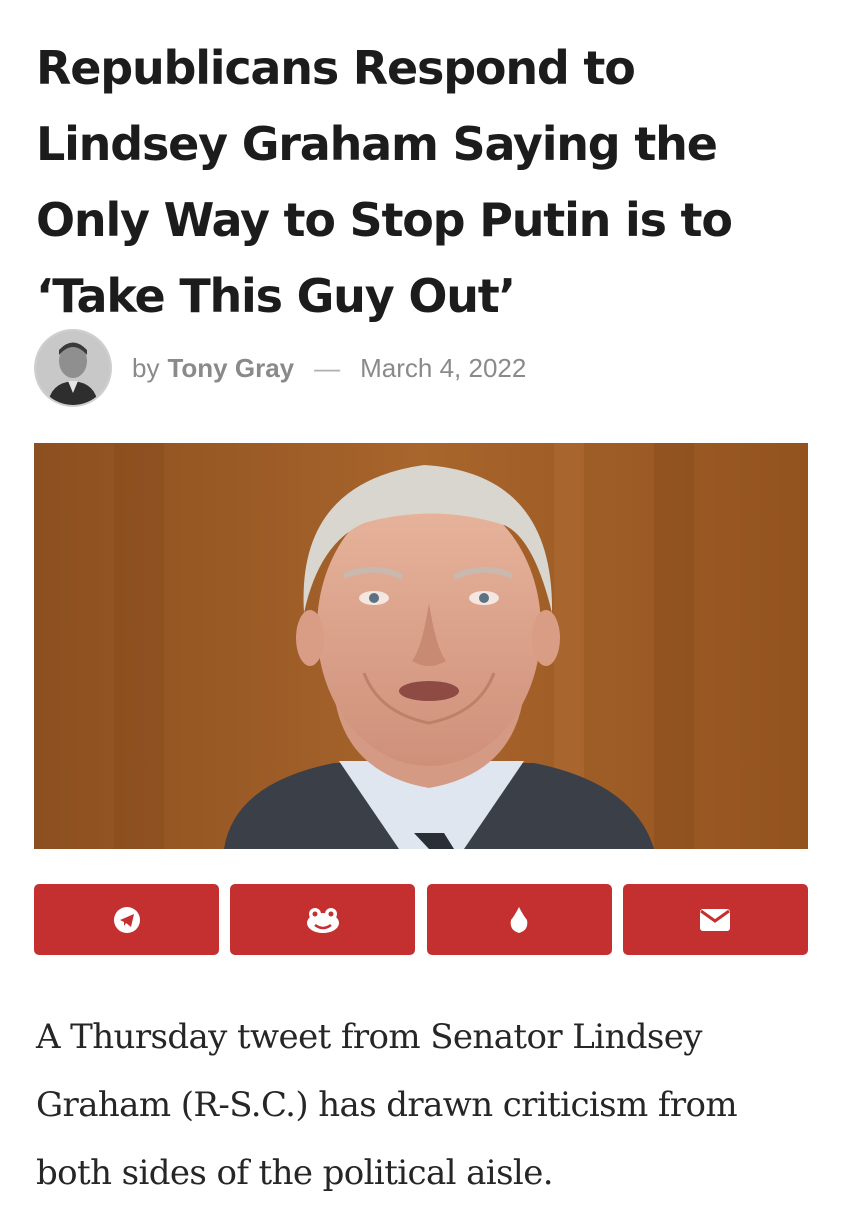 Image resolution: width=842 pixels, height=1207 pixels. I want to click on envelope-icon, so click(715, 919).